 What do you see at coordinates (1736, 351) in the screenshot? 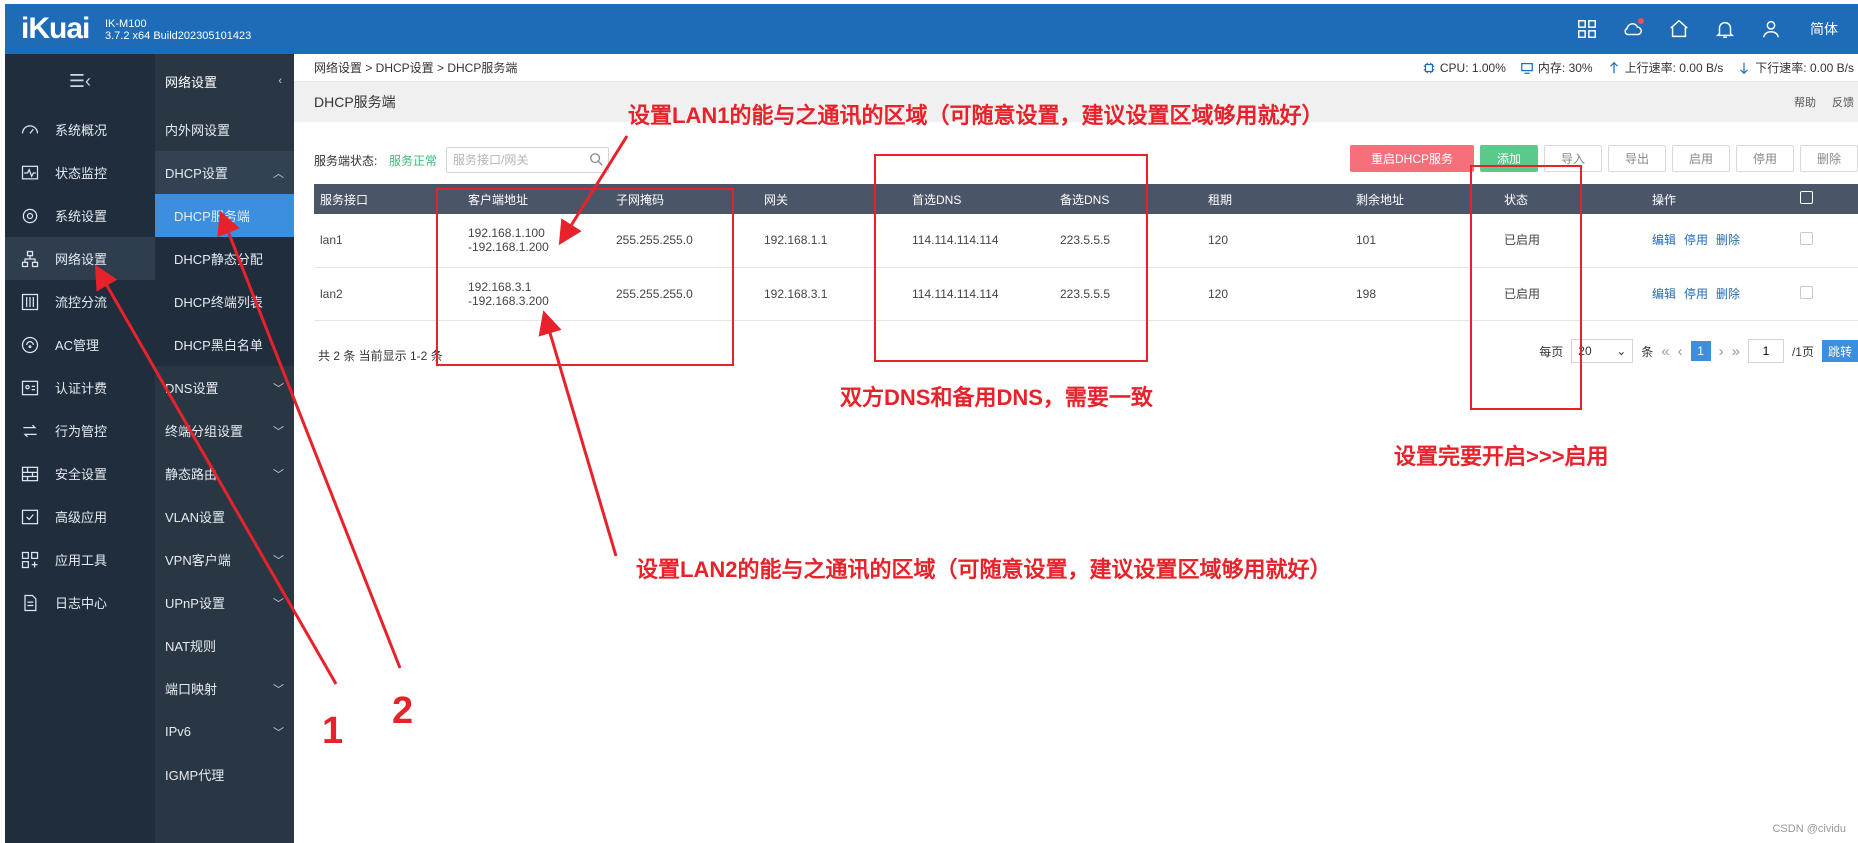
I see `last-page-icon: »` at bounding box center [1736, 351].